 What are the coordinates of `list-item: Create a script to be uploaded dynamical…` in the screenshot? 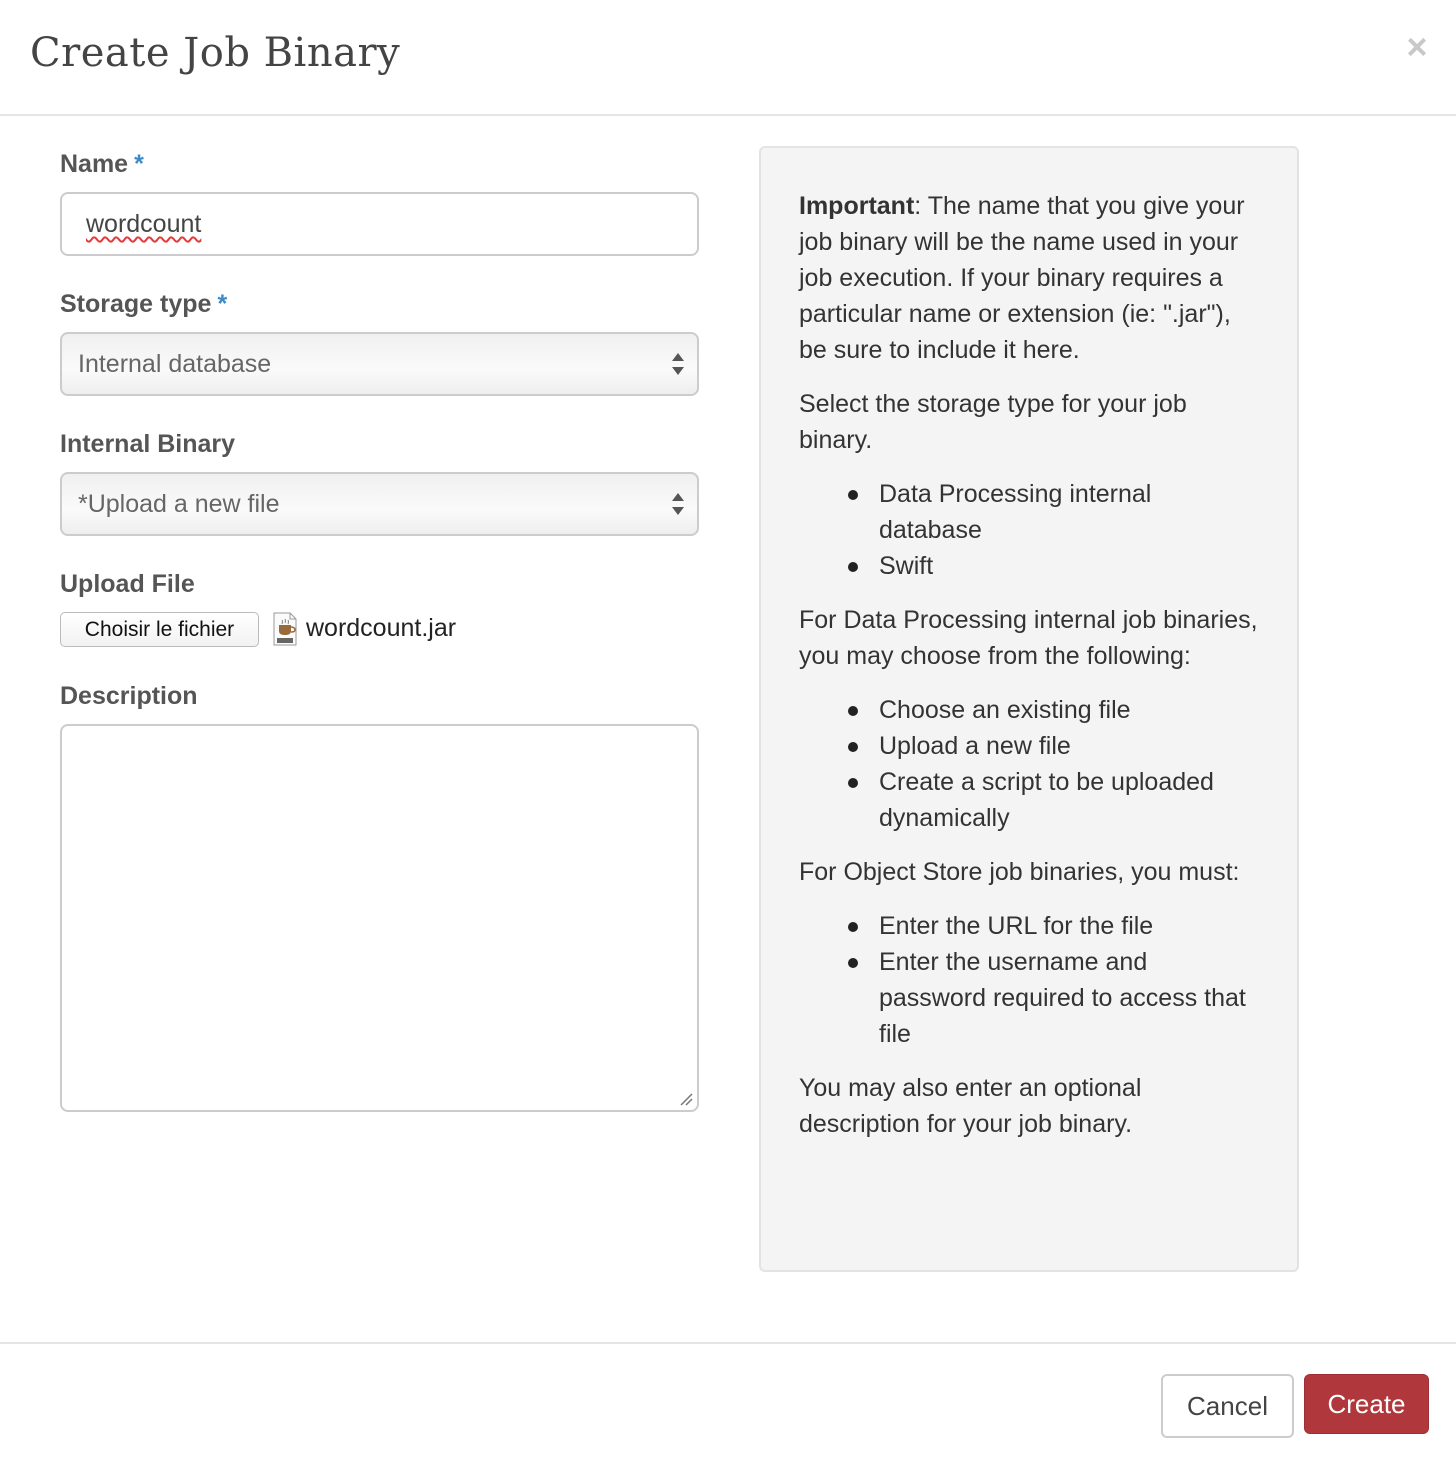 It's located at (1053, 800).